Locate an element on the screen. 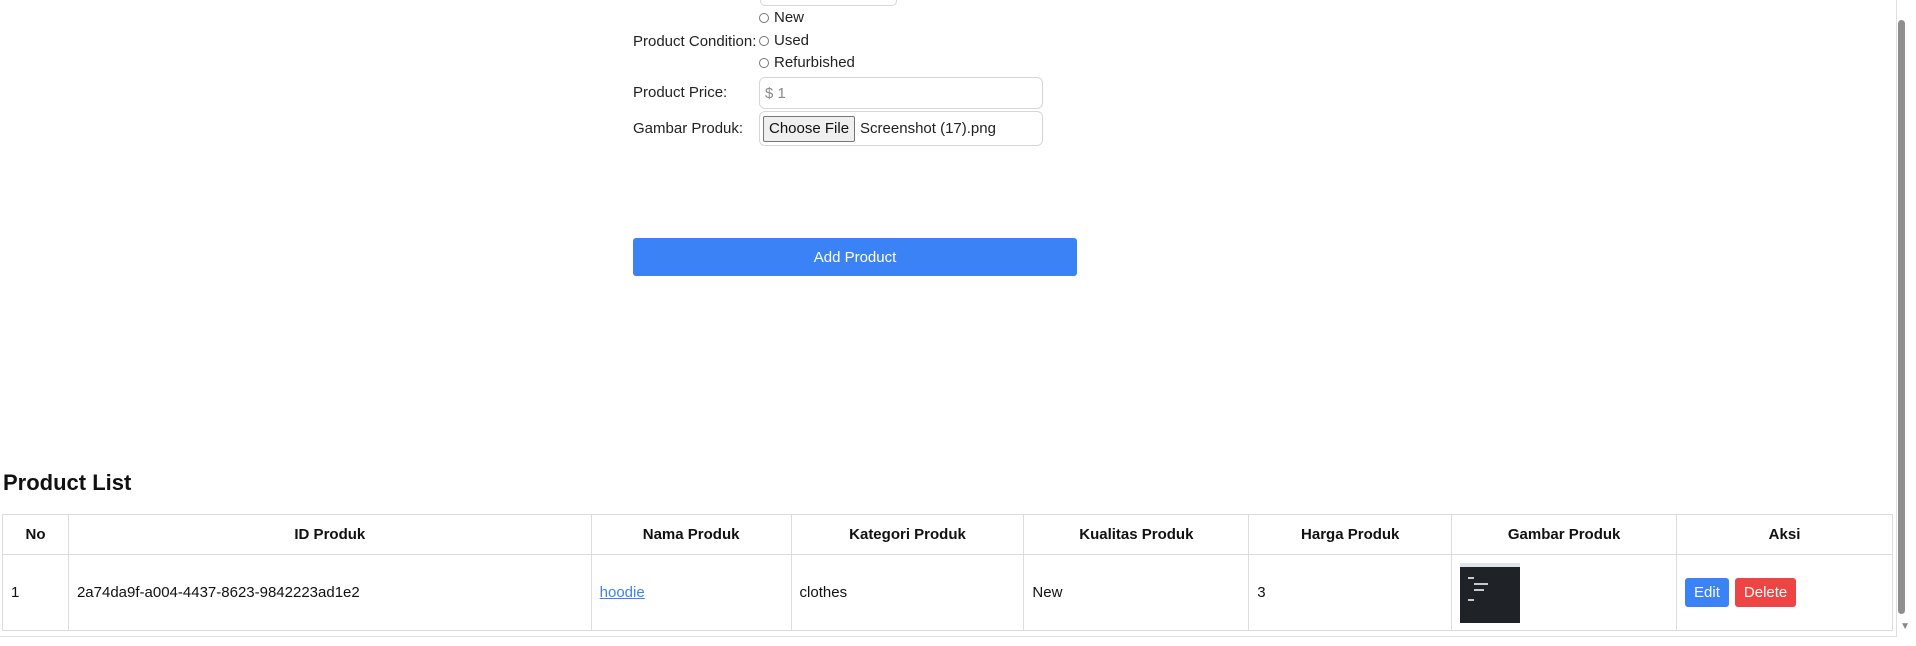 The height and width of the screenshot is (646, 1916). image-label: Gambar Produk: is located at coordinates (688, 128).